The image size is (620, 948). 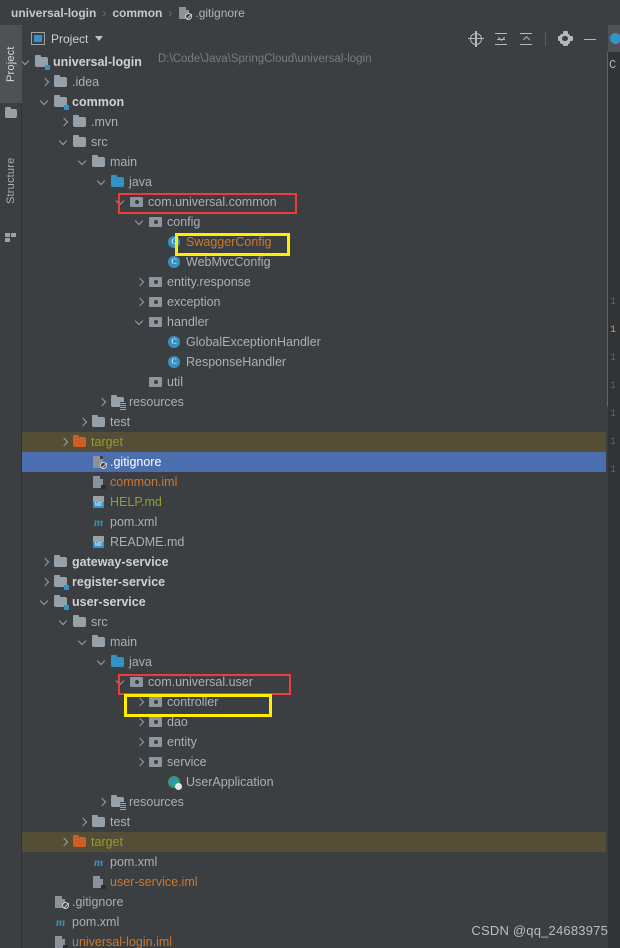 What do you see at coordinates (565, 39) in the screenshot?
I see `settings-gear-icon` at bounding box center [565, 39].